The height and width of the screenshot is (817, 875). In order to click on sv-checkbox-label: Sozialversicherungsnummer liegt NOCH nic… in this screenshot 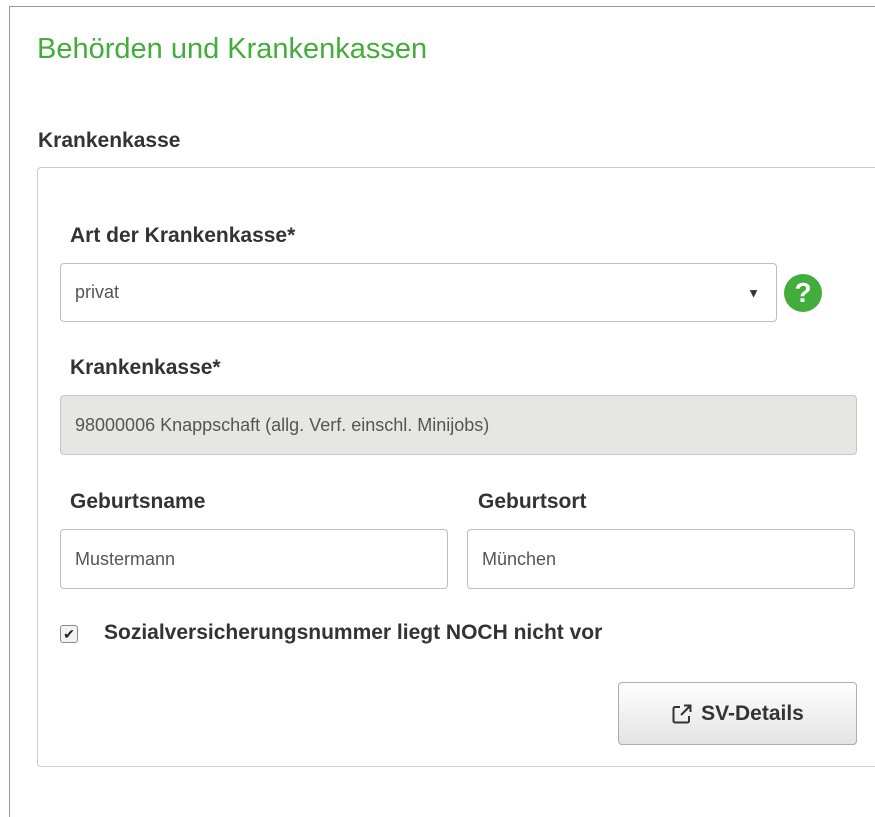, I will do `click(353, 632)`.